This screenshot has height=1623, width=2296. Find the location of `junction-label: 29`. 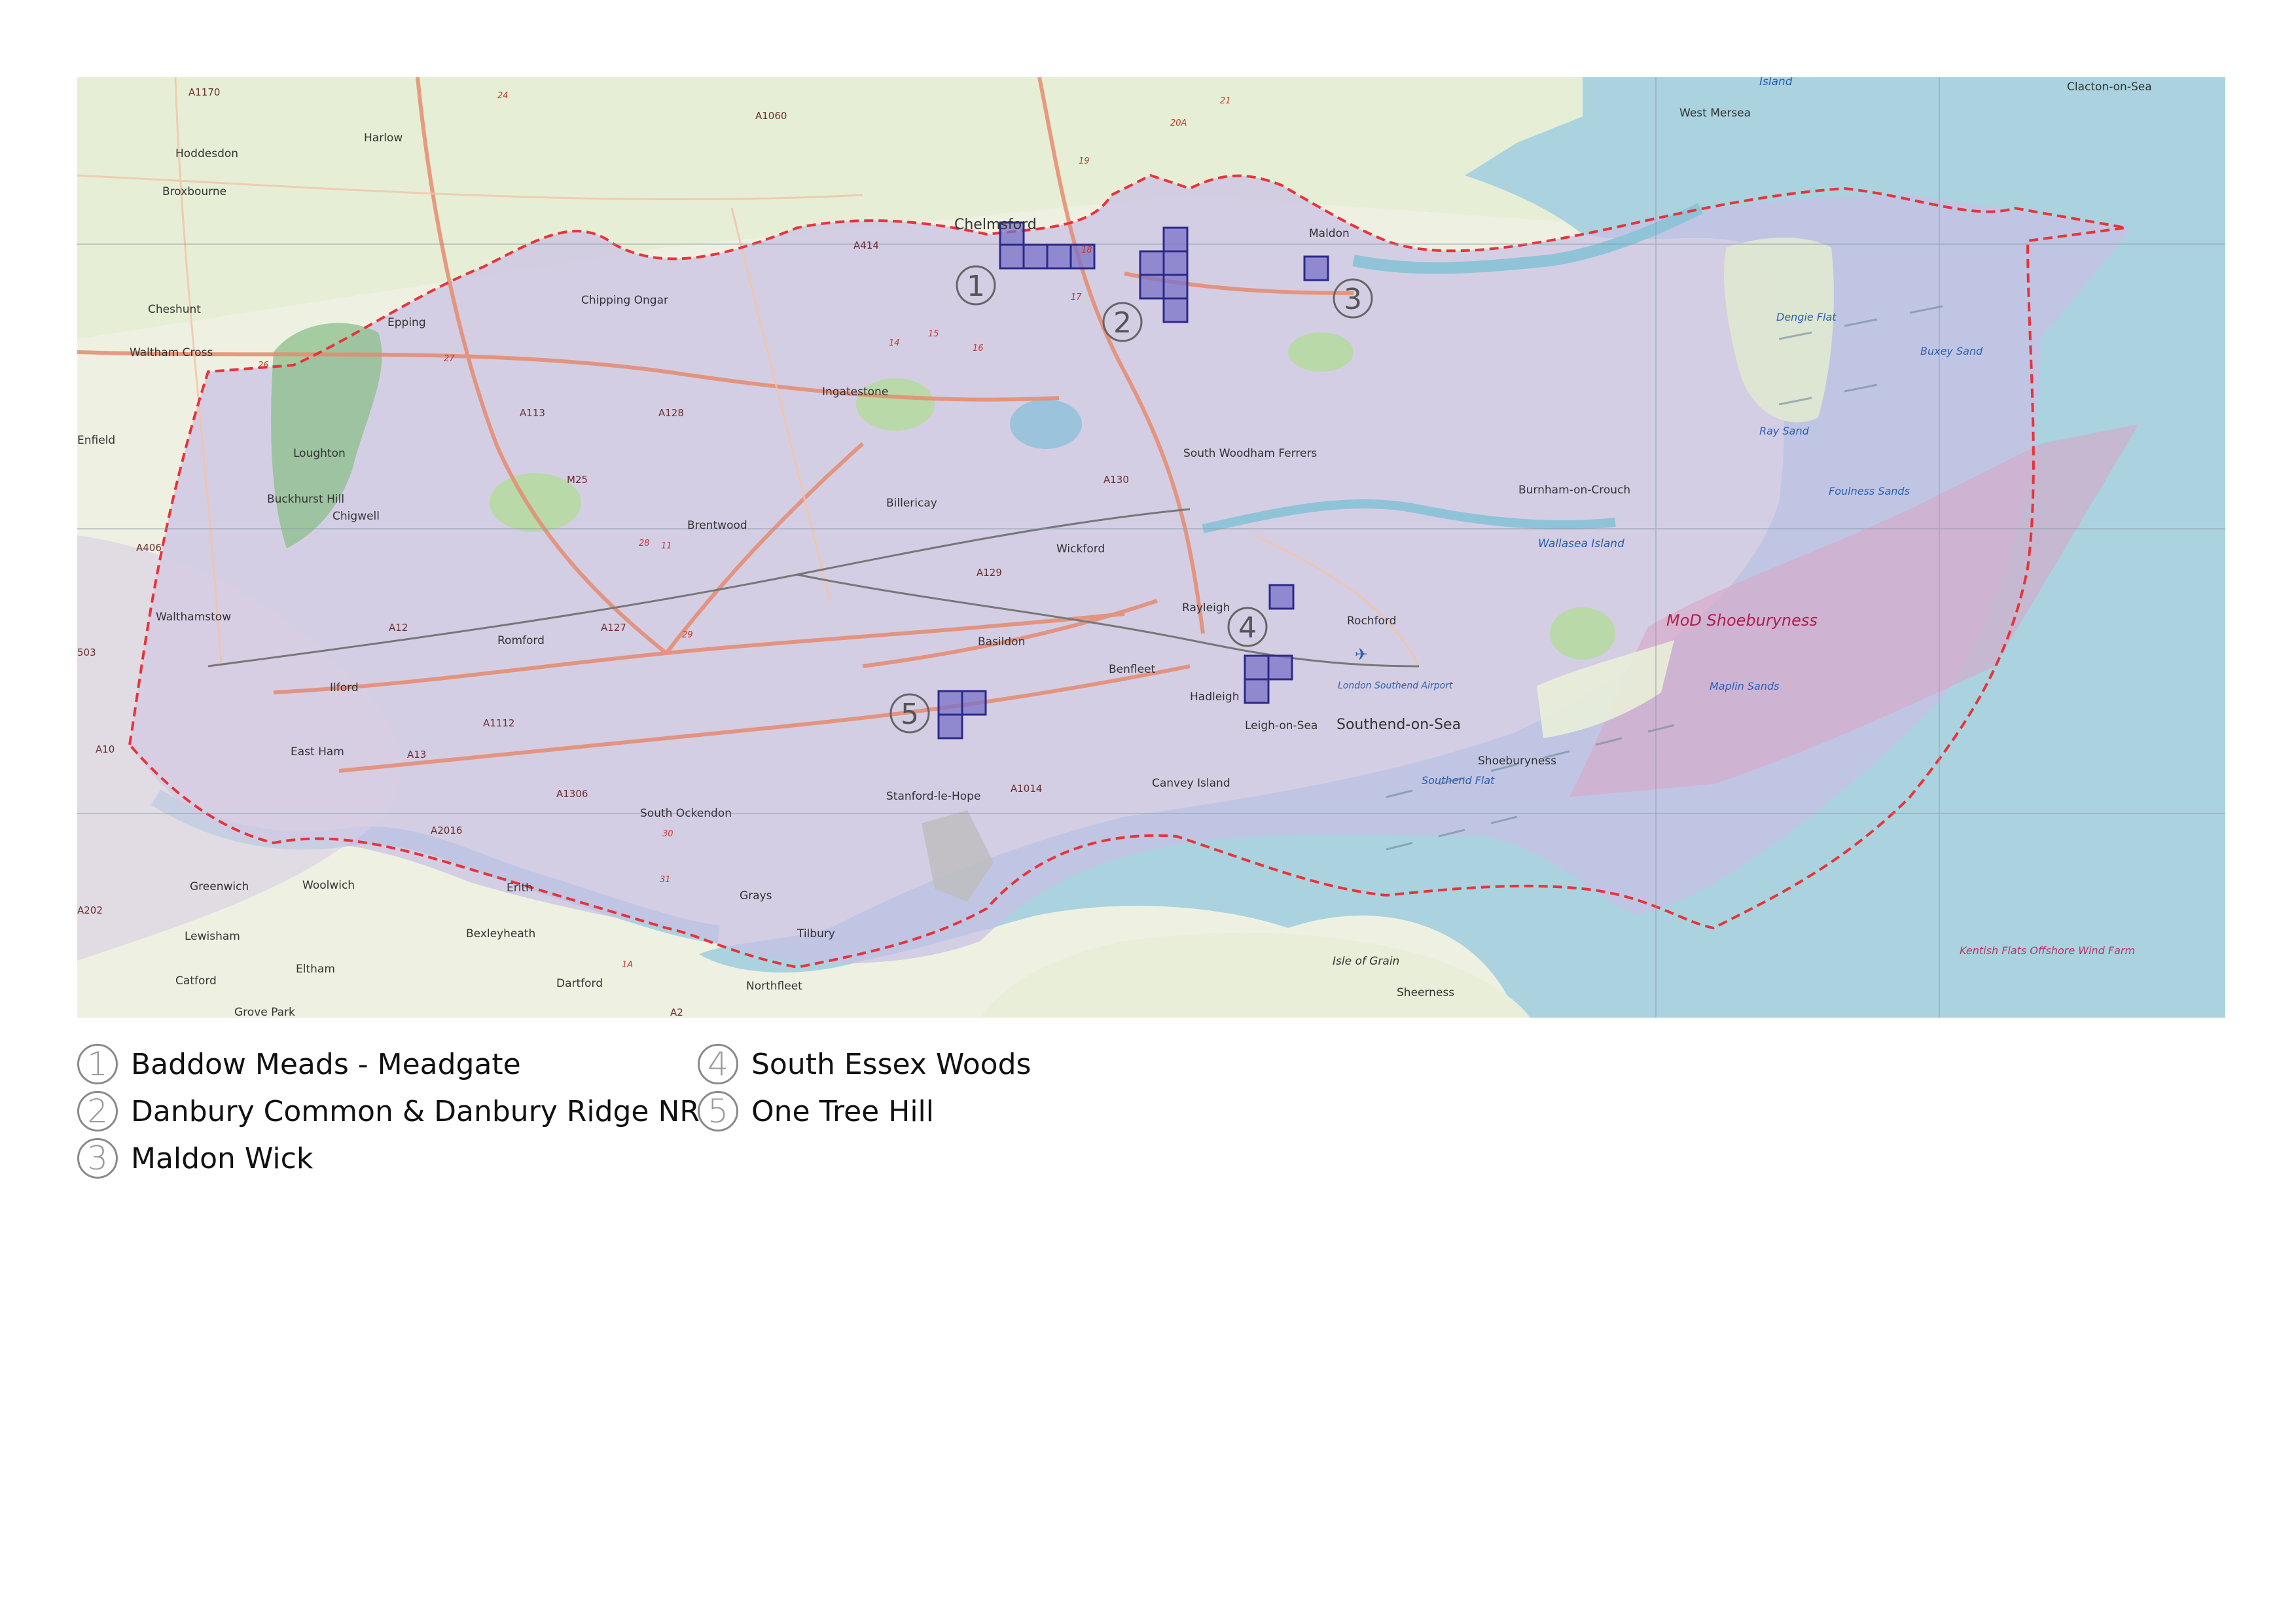

junction-label: 29 is located at coordinates (687, 635).